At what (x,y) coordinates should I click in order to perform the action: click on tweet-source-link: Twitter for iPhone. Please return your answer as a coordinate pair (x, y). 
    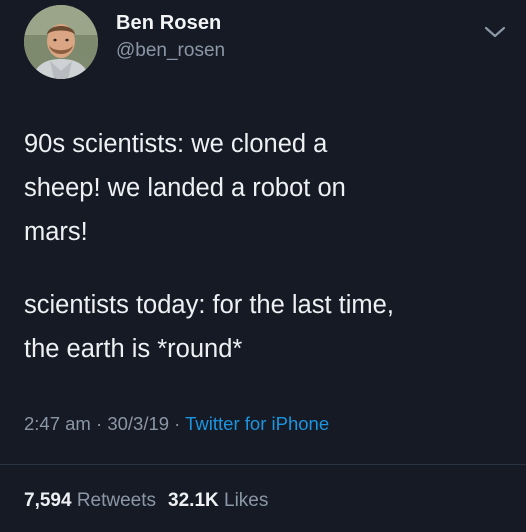
    Looking at the image, I should click on (257, 423).